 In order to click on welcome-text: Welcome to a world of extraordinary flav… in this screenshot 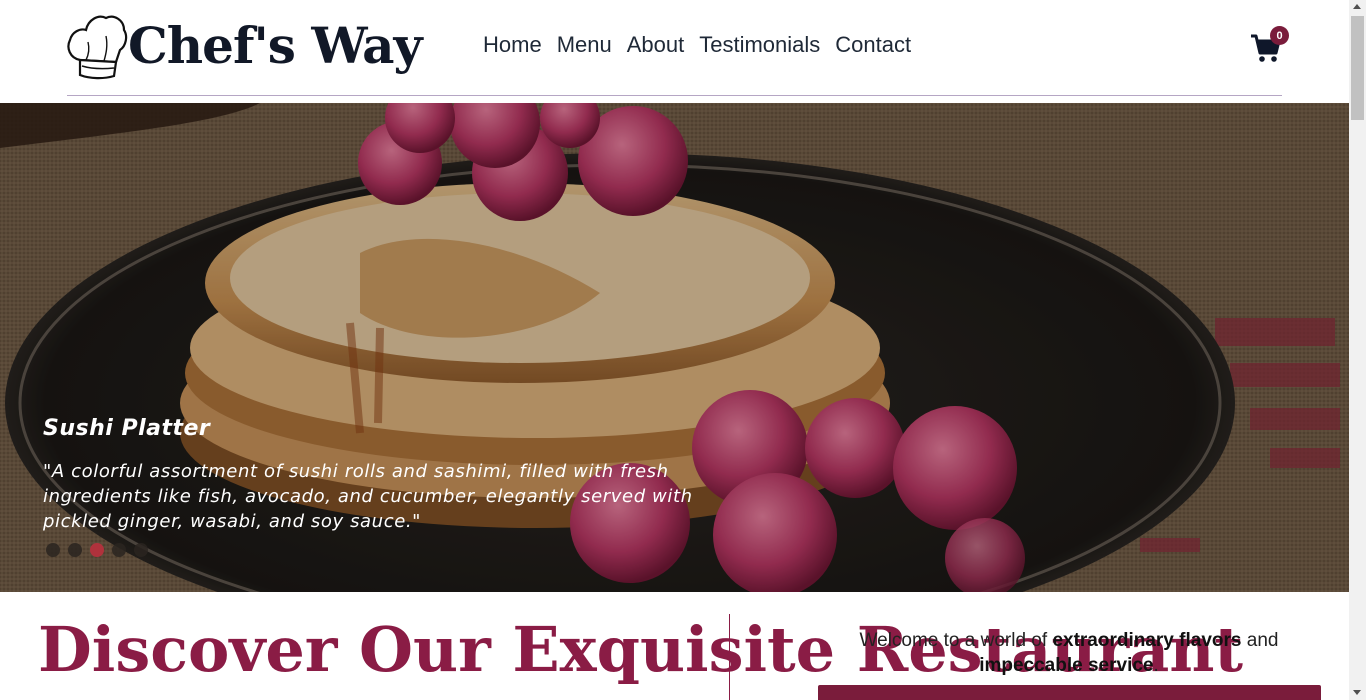, I will do `click(1069, 653)`.